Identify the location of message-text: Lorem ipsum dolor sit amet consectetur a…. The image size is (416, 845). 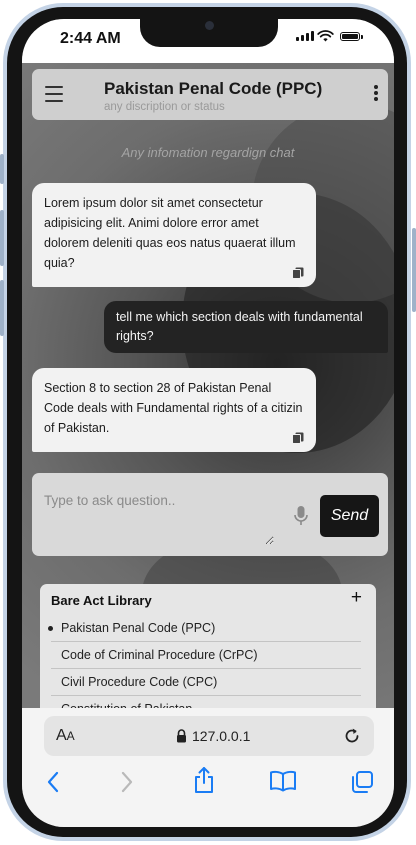
(170, 233).